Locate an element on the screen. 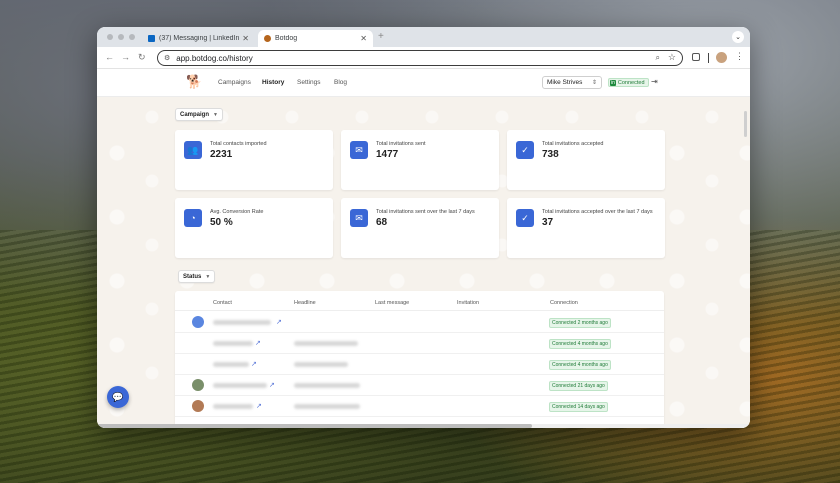 This screenshot has width=840, height=483. tab-search-chevron-icon: ⌄ is located at coordinates (738, 37).